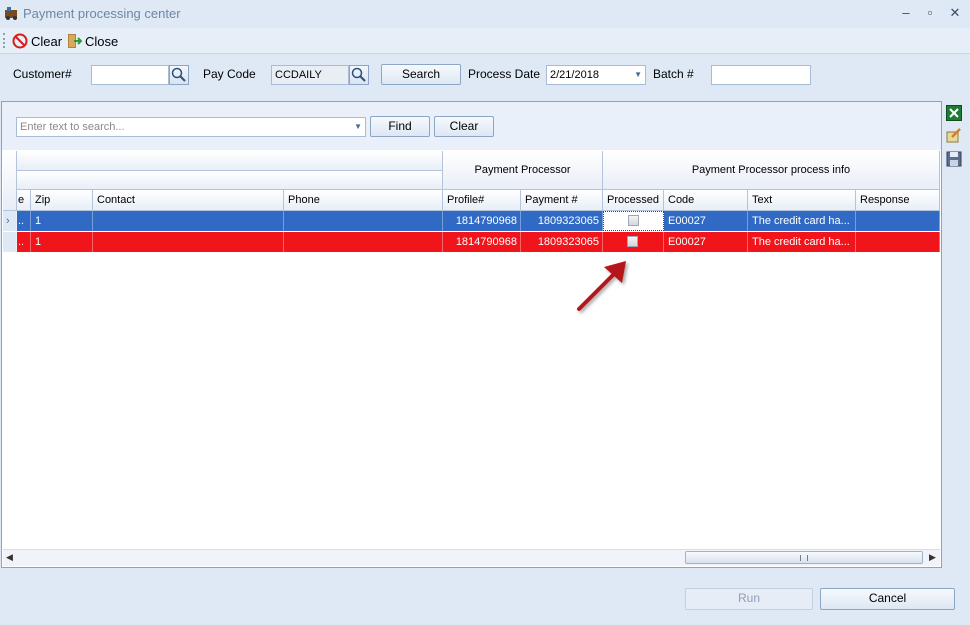 This screenshot has height=625, width=970. What do you see at coordinates (898, 200) in the screenshot?
I see `column-header-response: Response` at bounding box center [898, 200].